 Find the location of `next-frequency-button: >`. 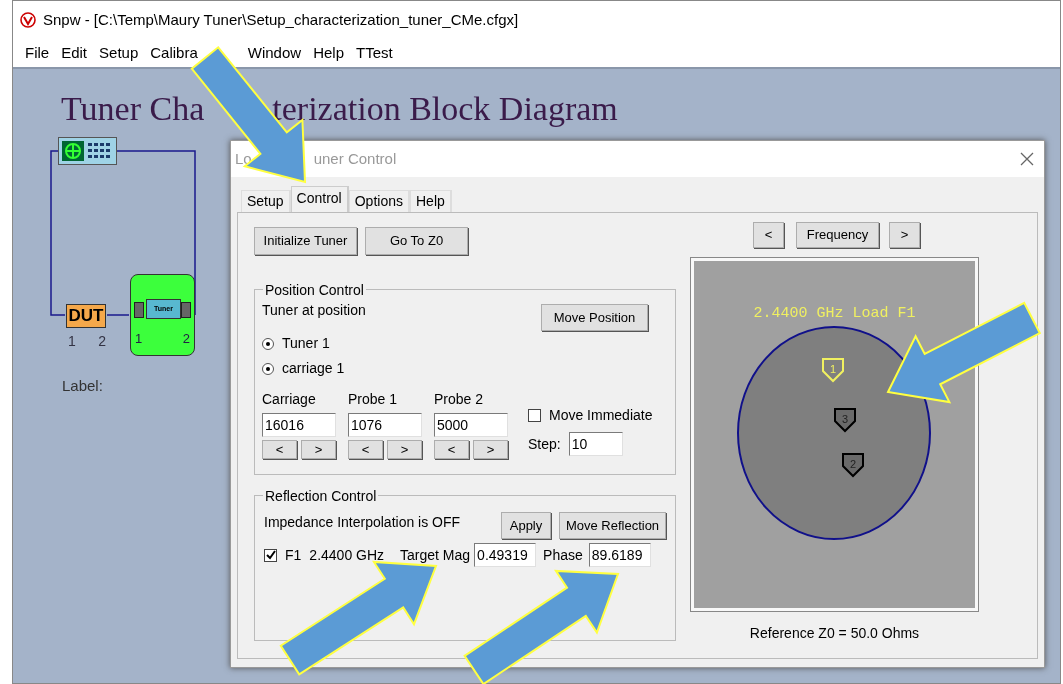

next-frequency-button: > is located at coordinates (904, 235).